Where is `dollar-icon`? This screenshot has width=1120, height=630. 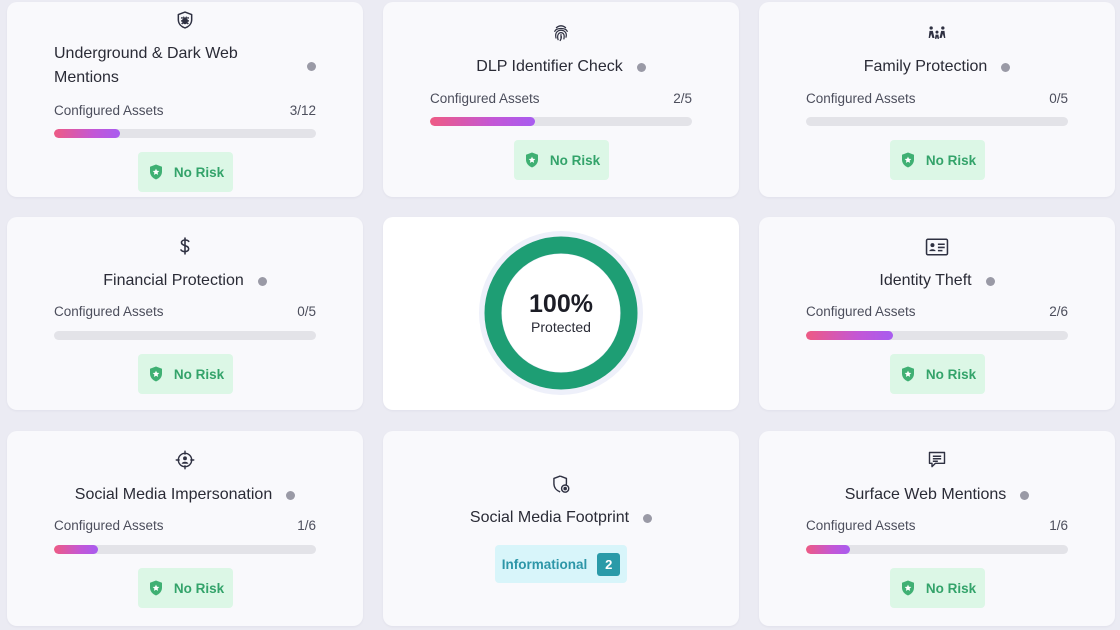
dollar-icon is located at coordinates (185, 246).